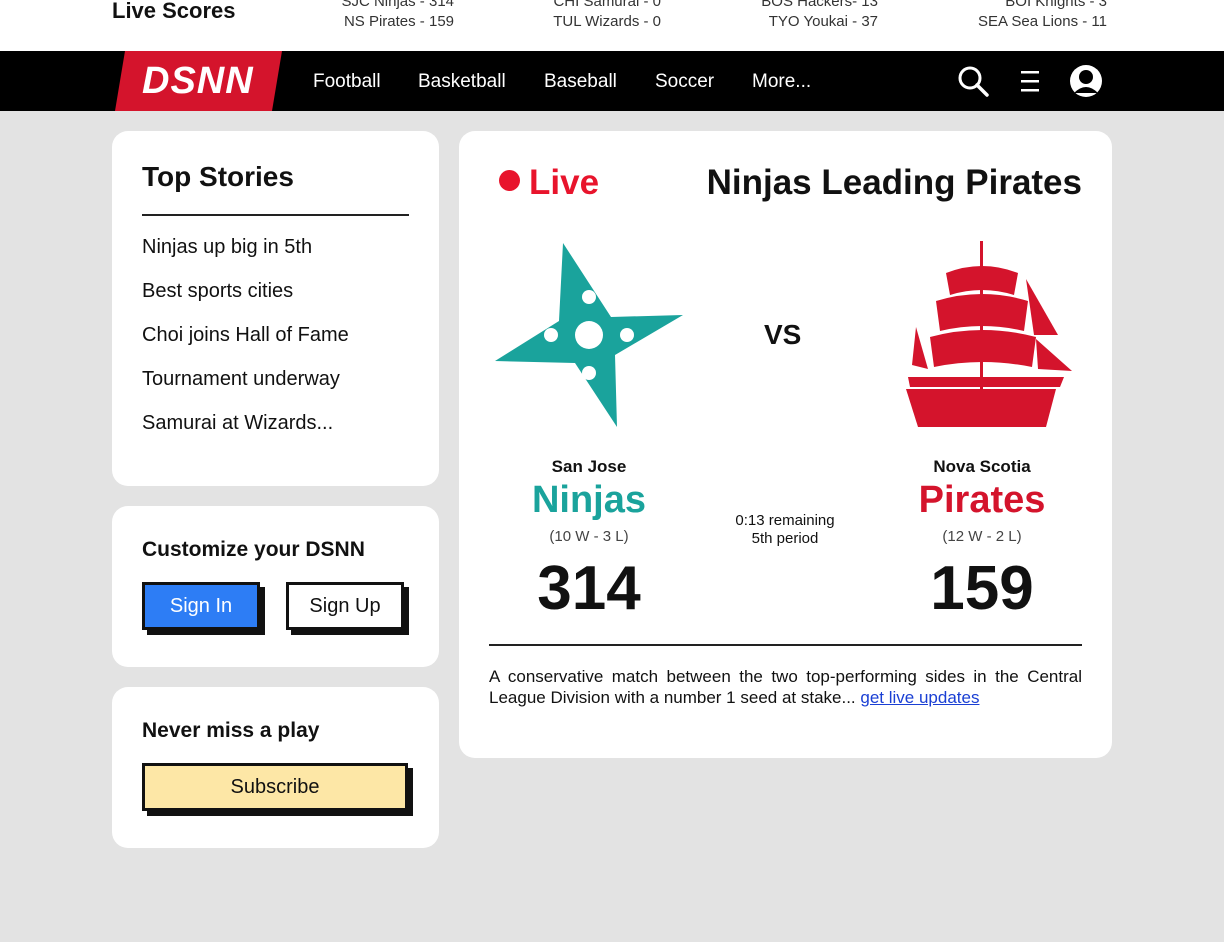 Image resolution: width=1224 pixels, height=942 pixels. What do you see at coordinates (1030, 81) in the screenshot?
I see `menu-icon` at bounding box center [1030, 81].